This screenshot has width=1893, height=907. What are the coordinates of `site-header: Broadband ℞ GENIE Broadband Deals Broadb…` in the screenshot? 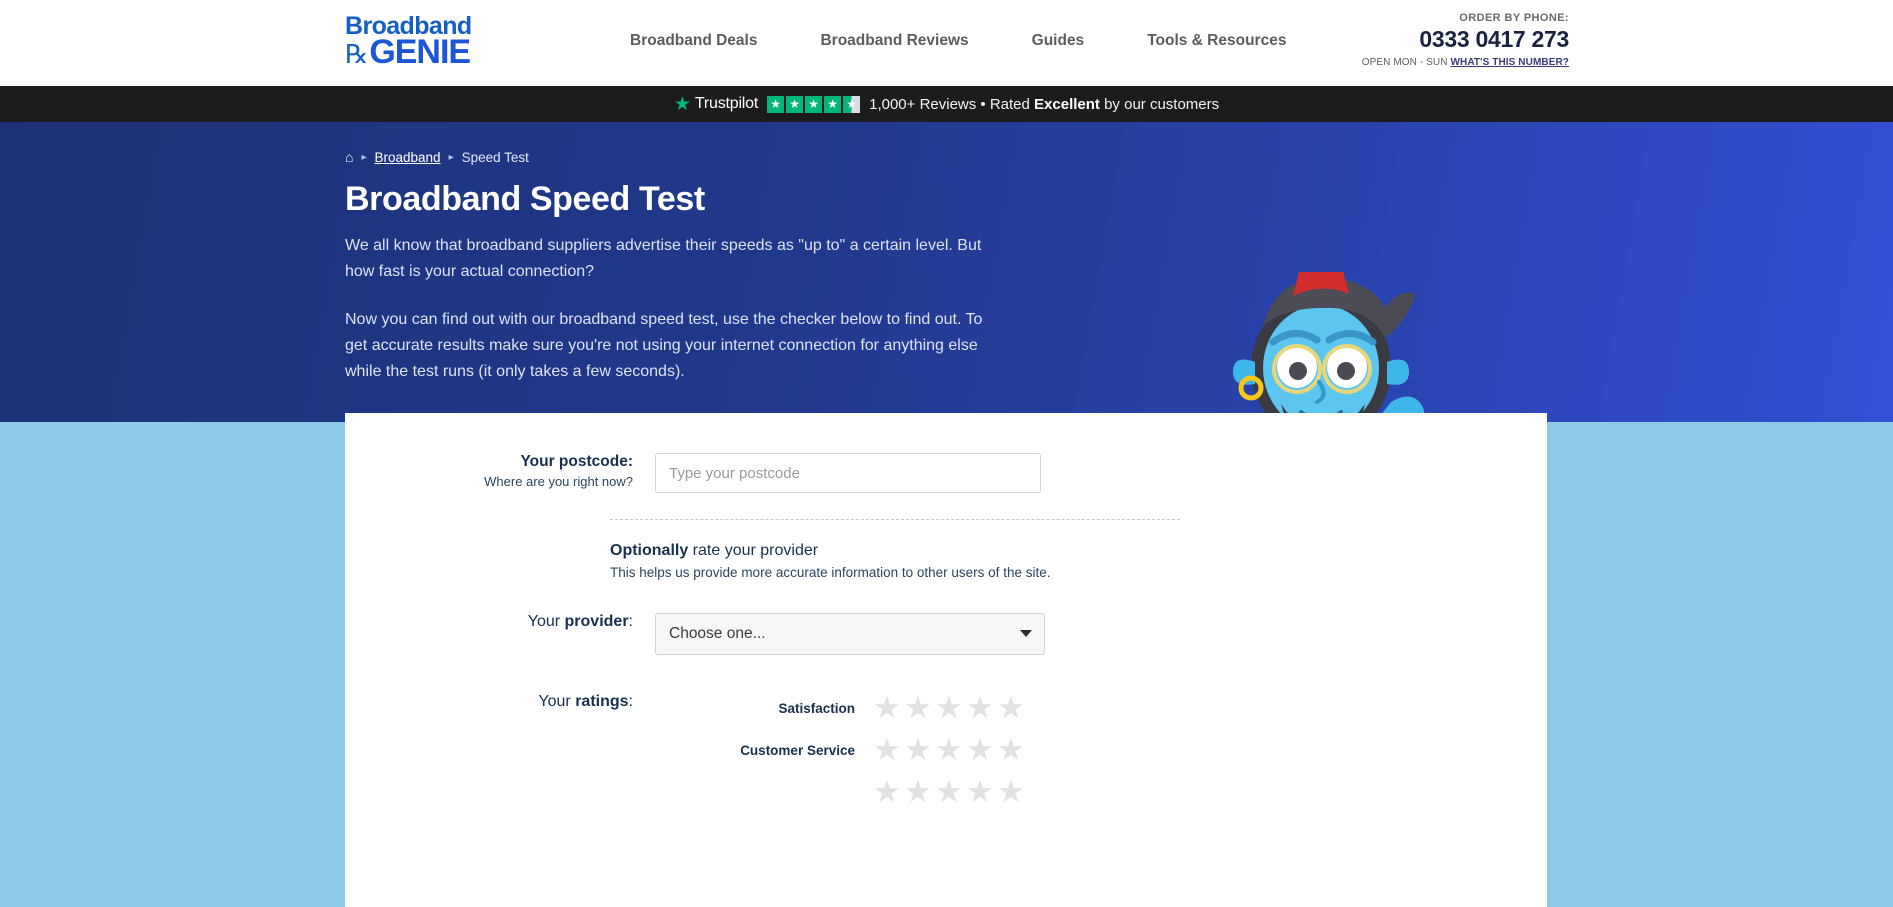 It's located at (946, 43).